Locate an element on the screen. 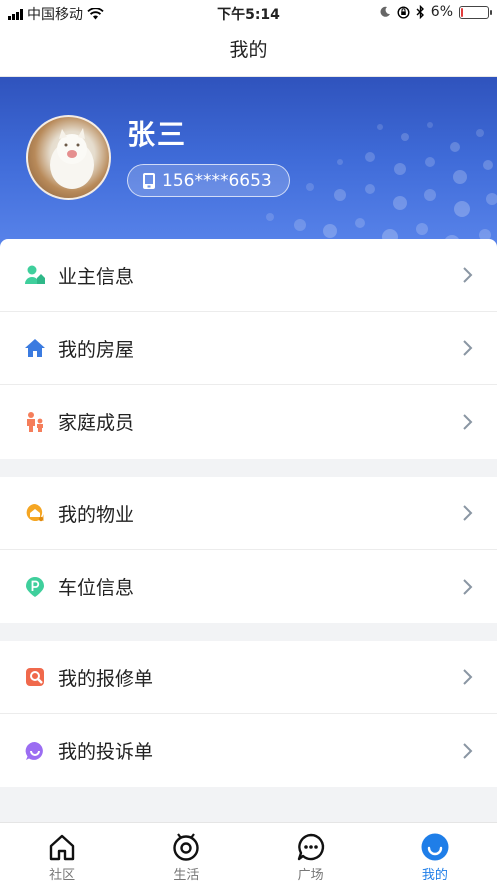 The image size is (497, 883). tab-life: 生活 is located at coordinates (186, 853).